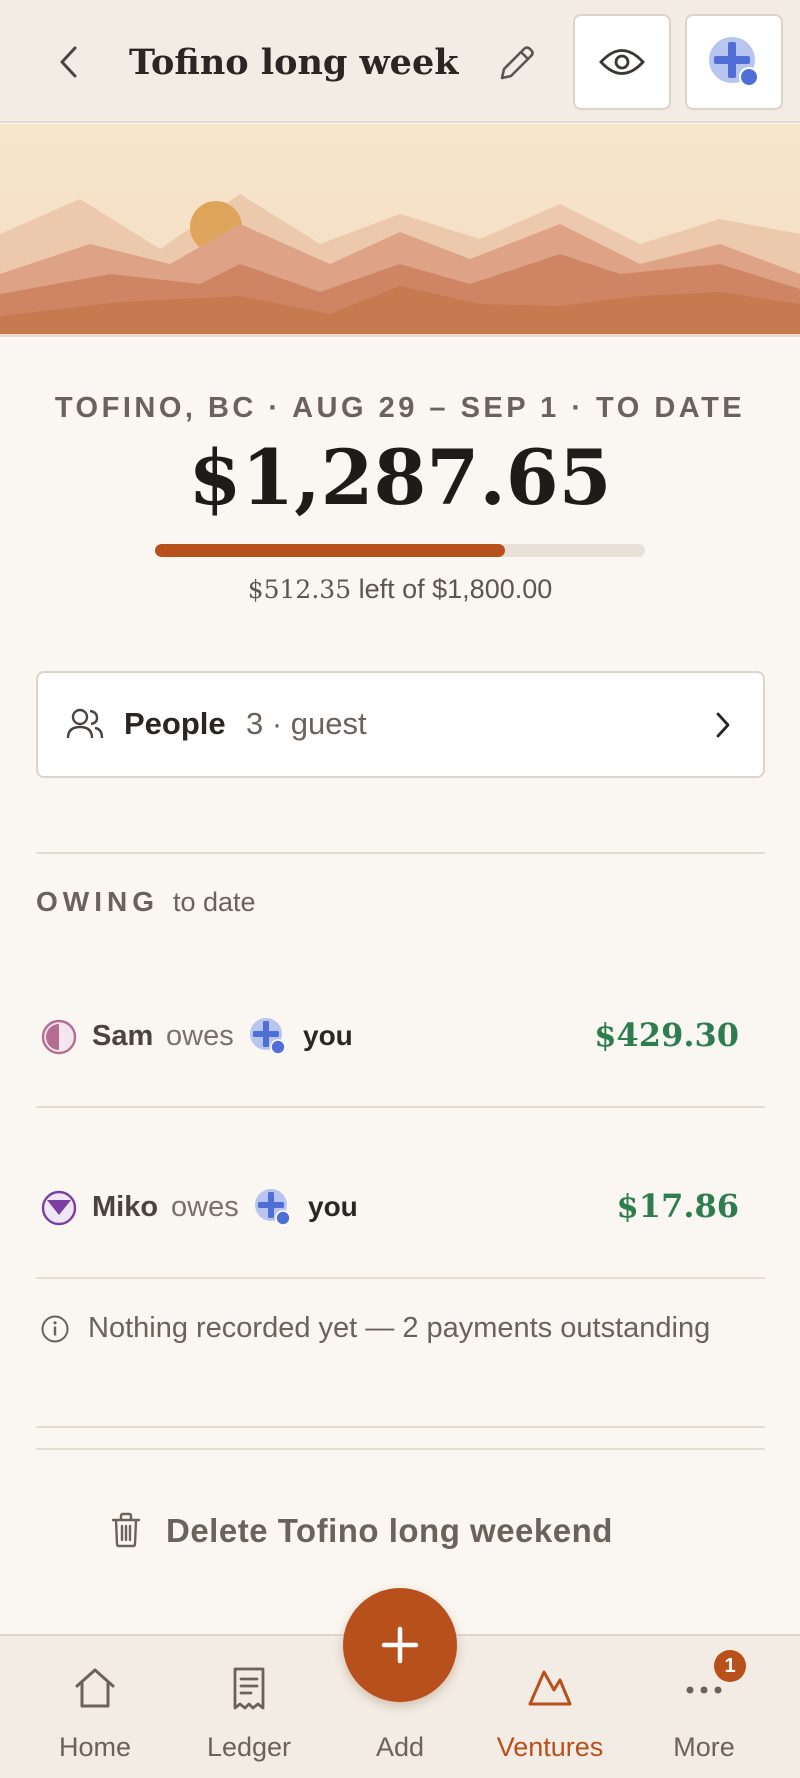 The width and height of the screenshot is (800, 1778). I want to click on remaining-amount: $512.35, so click(299, 589).